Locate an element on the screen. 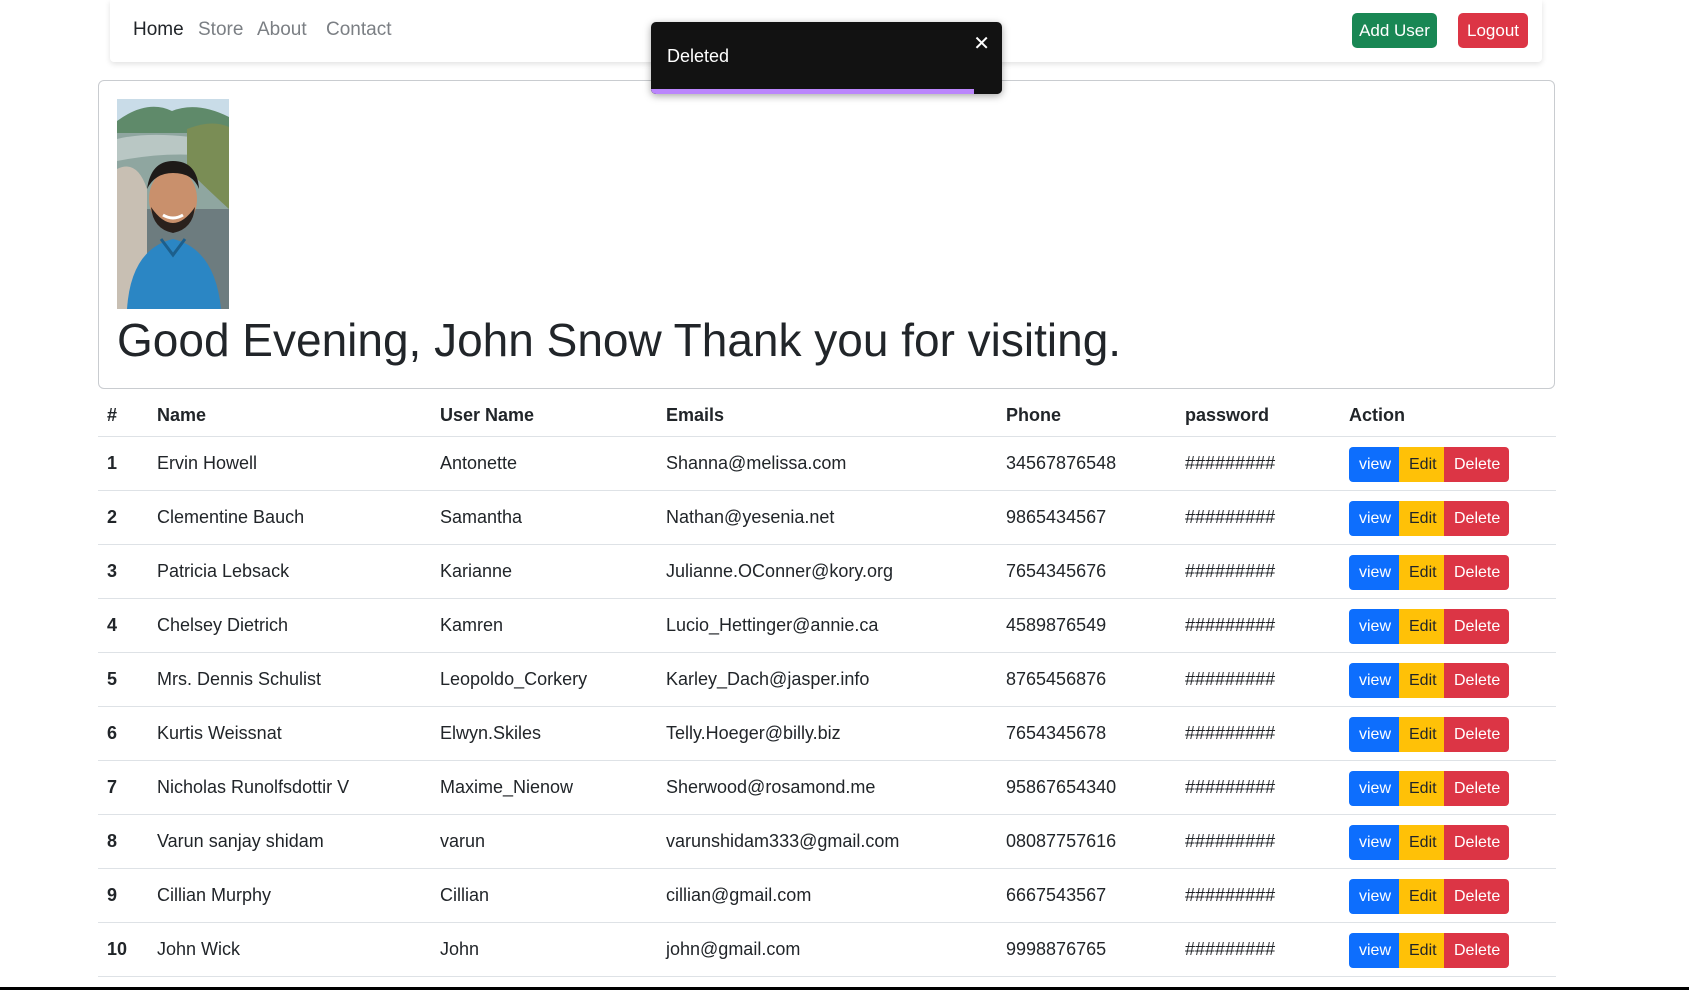 The width and height of the screenshot is (1689, 990). cell-name: John Wick is located at coordinates (289, 949).